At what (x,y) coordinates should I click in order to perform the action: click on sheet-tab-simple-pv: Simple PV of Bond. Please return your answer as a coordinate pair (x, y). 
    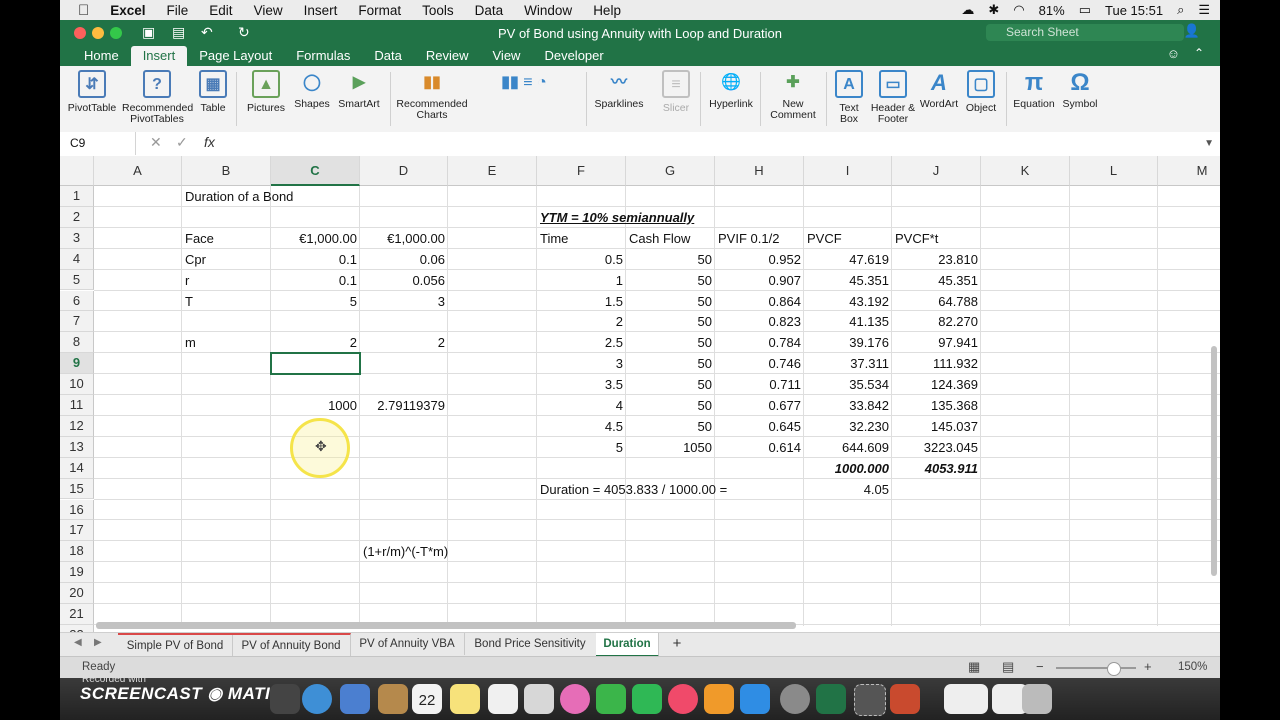
    Looking at the image, I should click on (175, 645).